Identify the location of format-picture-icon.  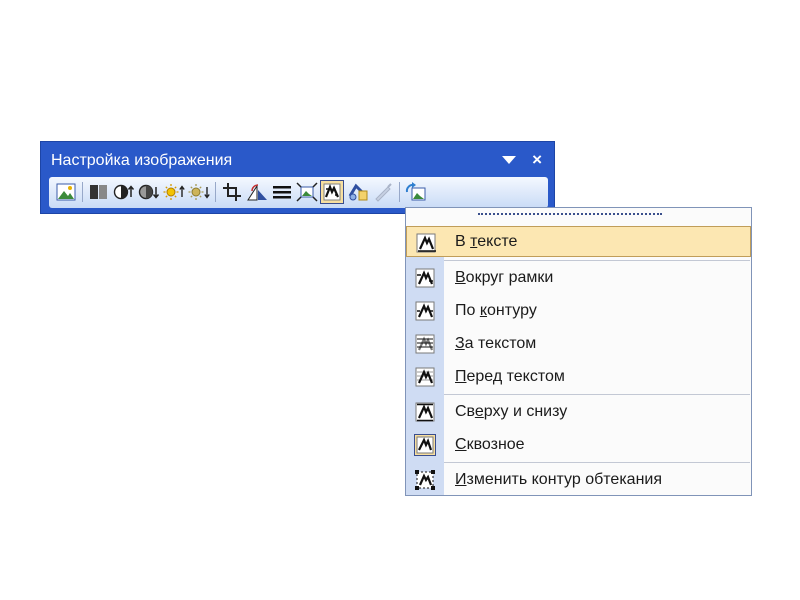
(358, 192).